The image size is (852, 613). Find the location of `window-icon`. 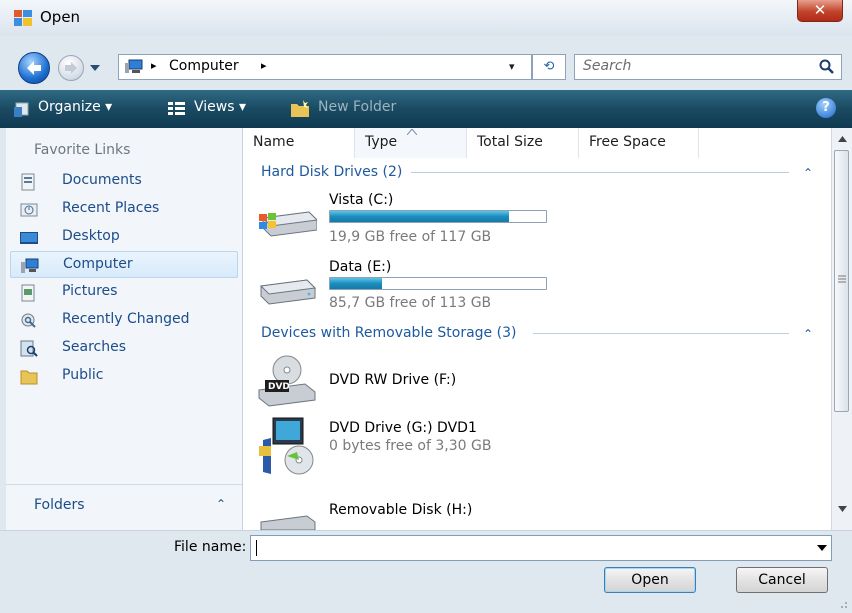

window-icon is located at coordinates (23, 18).